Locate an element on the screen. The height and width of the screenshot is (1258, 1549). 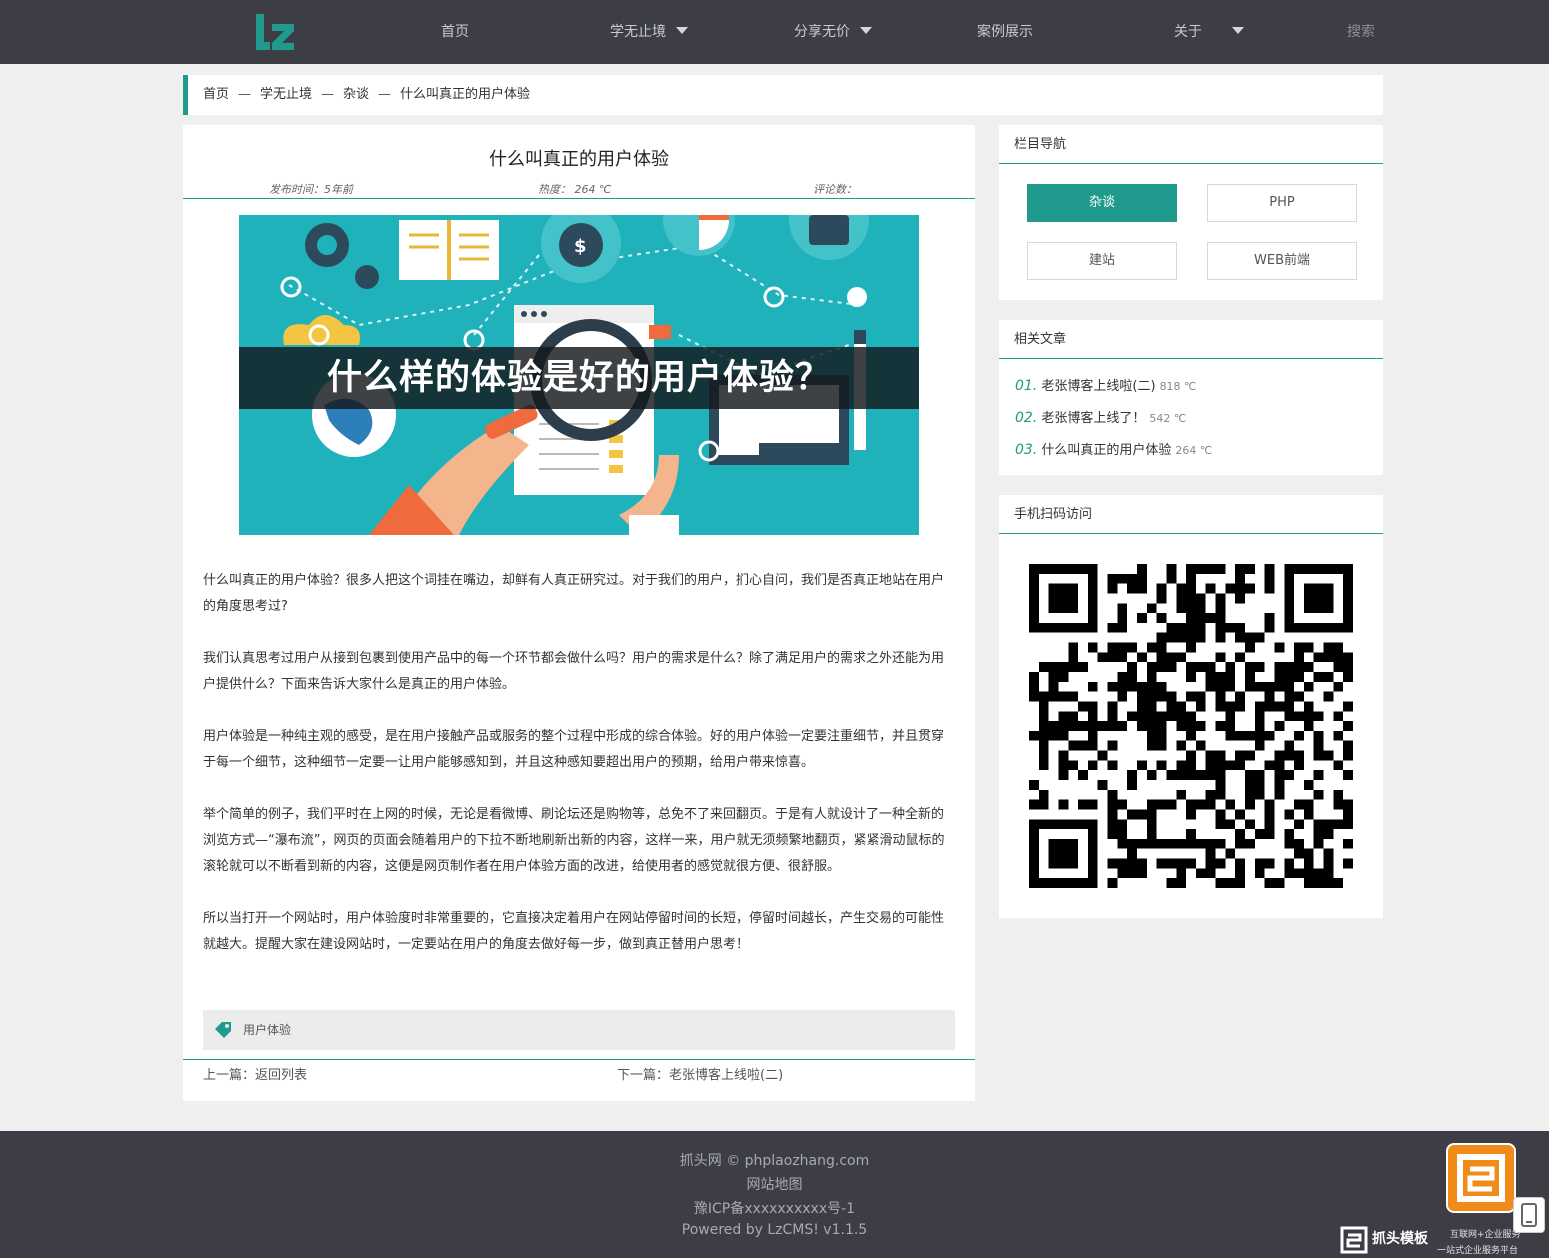
watermark-subtitle: 互联网+企业服务 is located at coordinates (1485, 1235).